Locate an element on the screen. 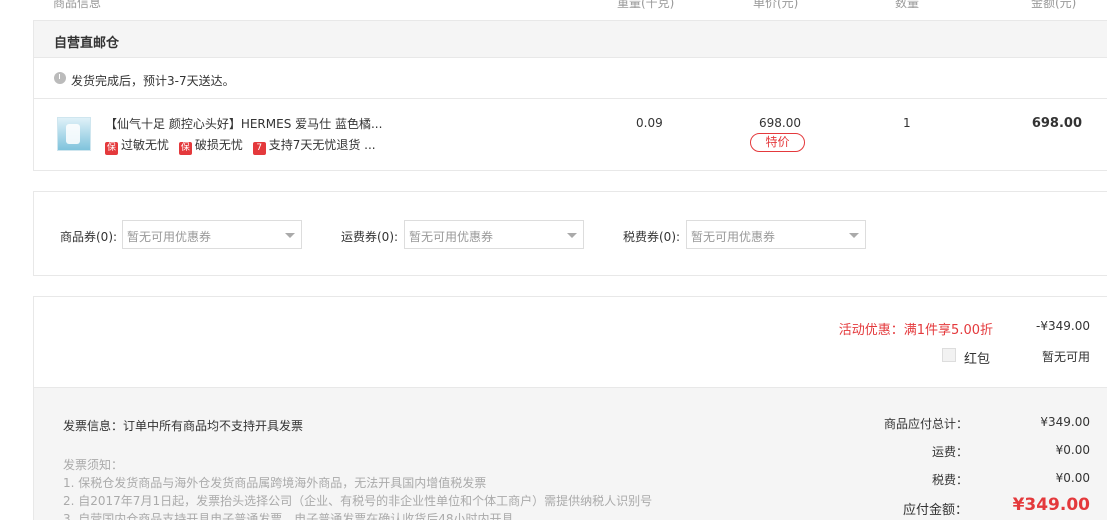 This screenshot has height=520, width=1107. invoice-notice-title: 发票须知： is located at coordinates (93, 465).